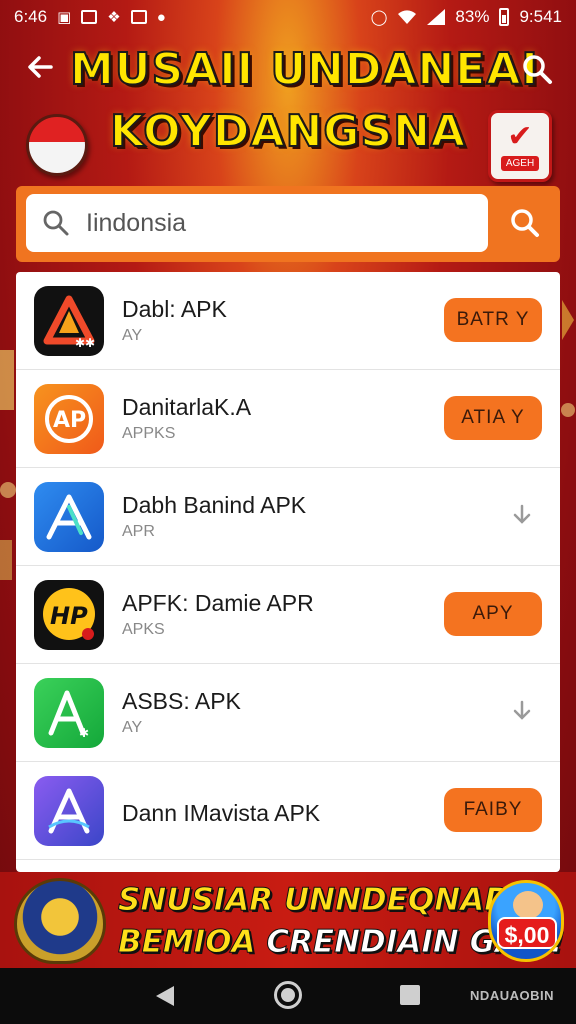 This screenshot has width=576, height=1024. Describe the element at coordinates (520, 136) in the screenshot. I see `checkmark-icon: ✔` at that location.